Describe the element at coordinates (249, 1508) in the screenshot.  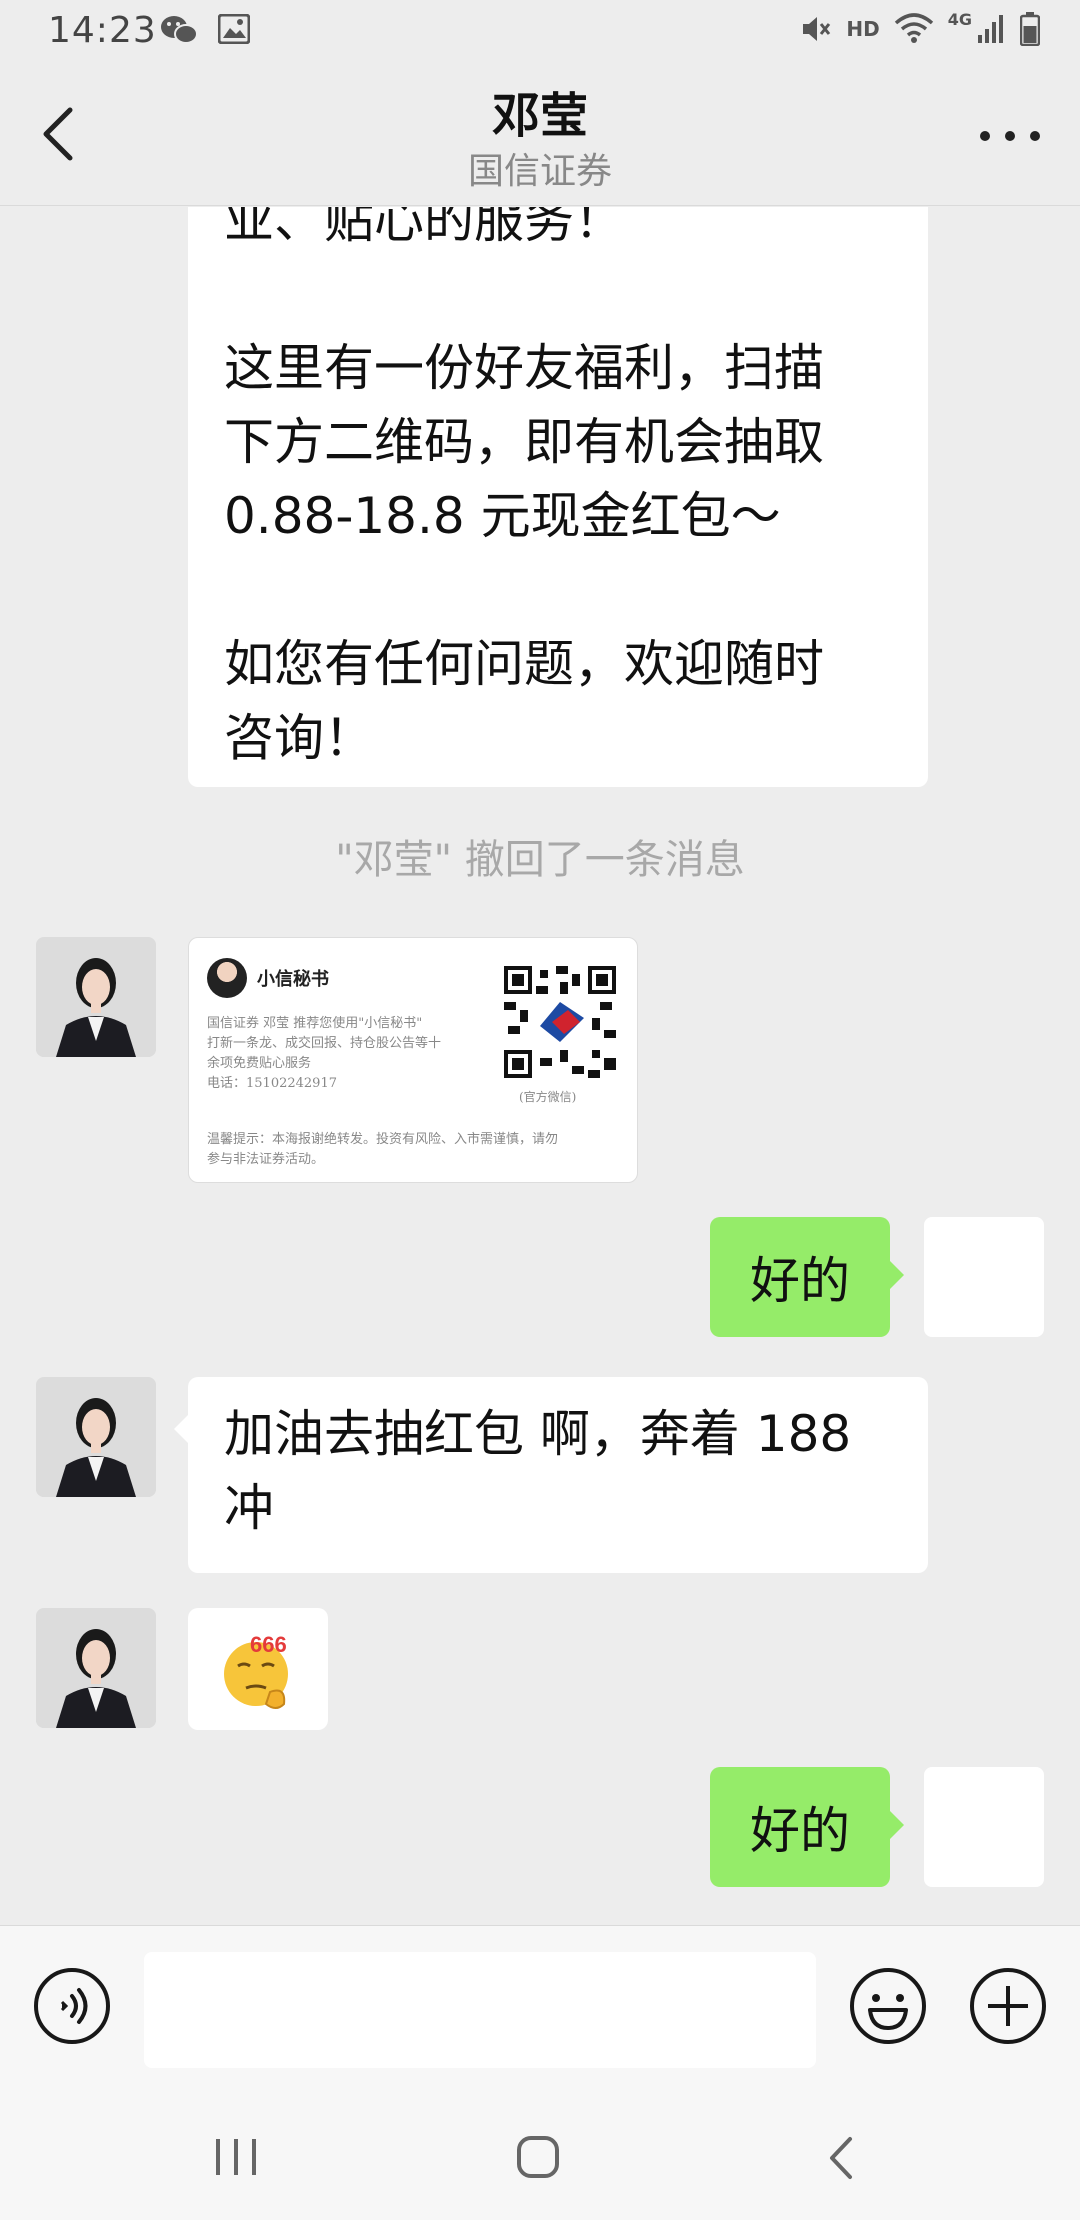
I see `message-line: 冲` at that location.